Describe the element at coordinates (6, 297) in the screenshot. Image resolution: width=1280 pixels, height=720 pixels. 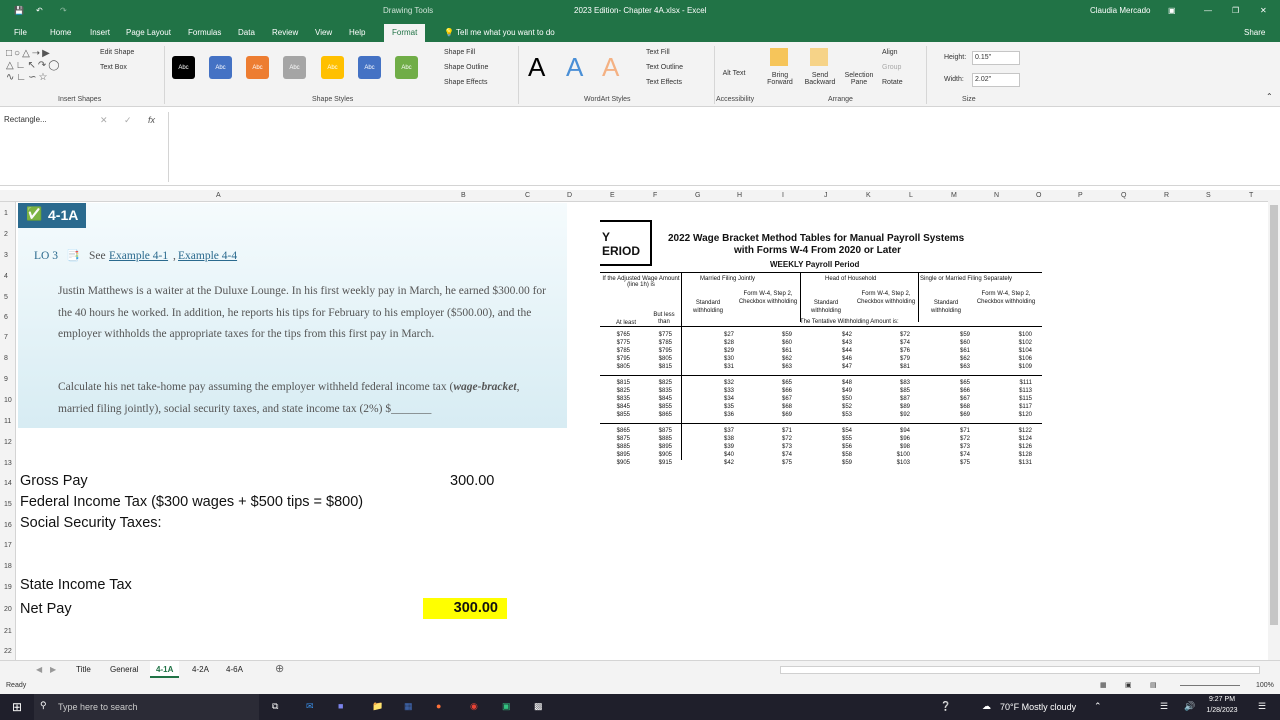
I see `row-header: 5` at that location.